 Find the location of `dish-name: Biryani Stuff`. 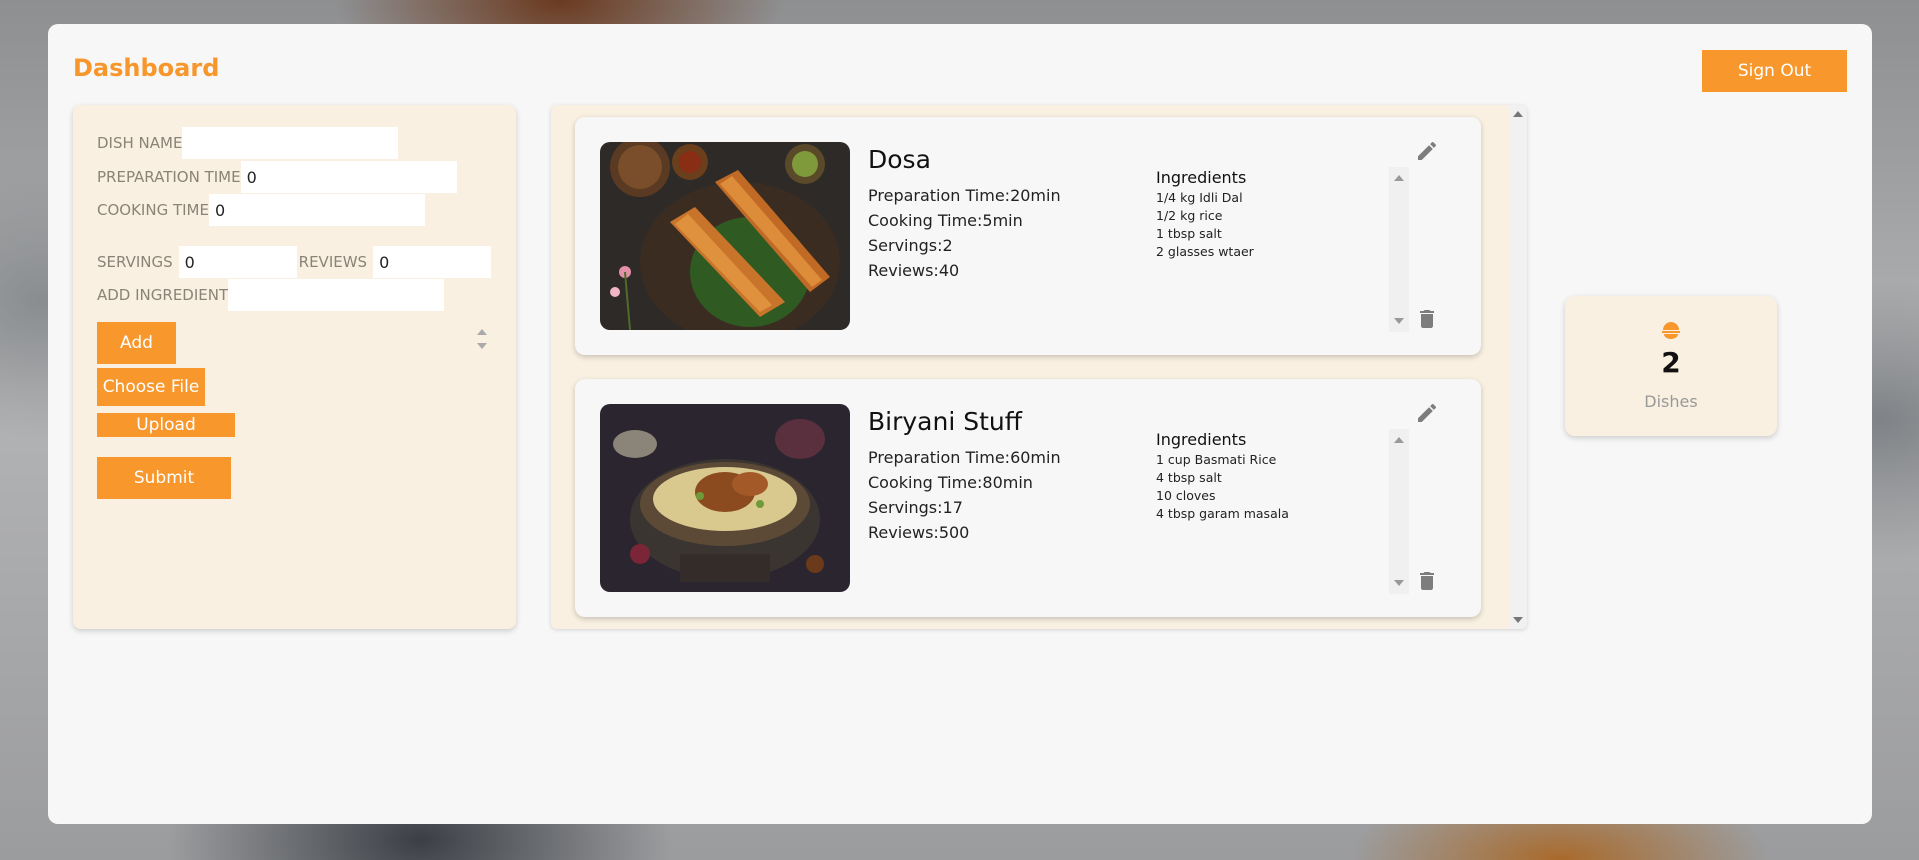

dish-name: Biryani Stuff is located at coordinates (945, 421).